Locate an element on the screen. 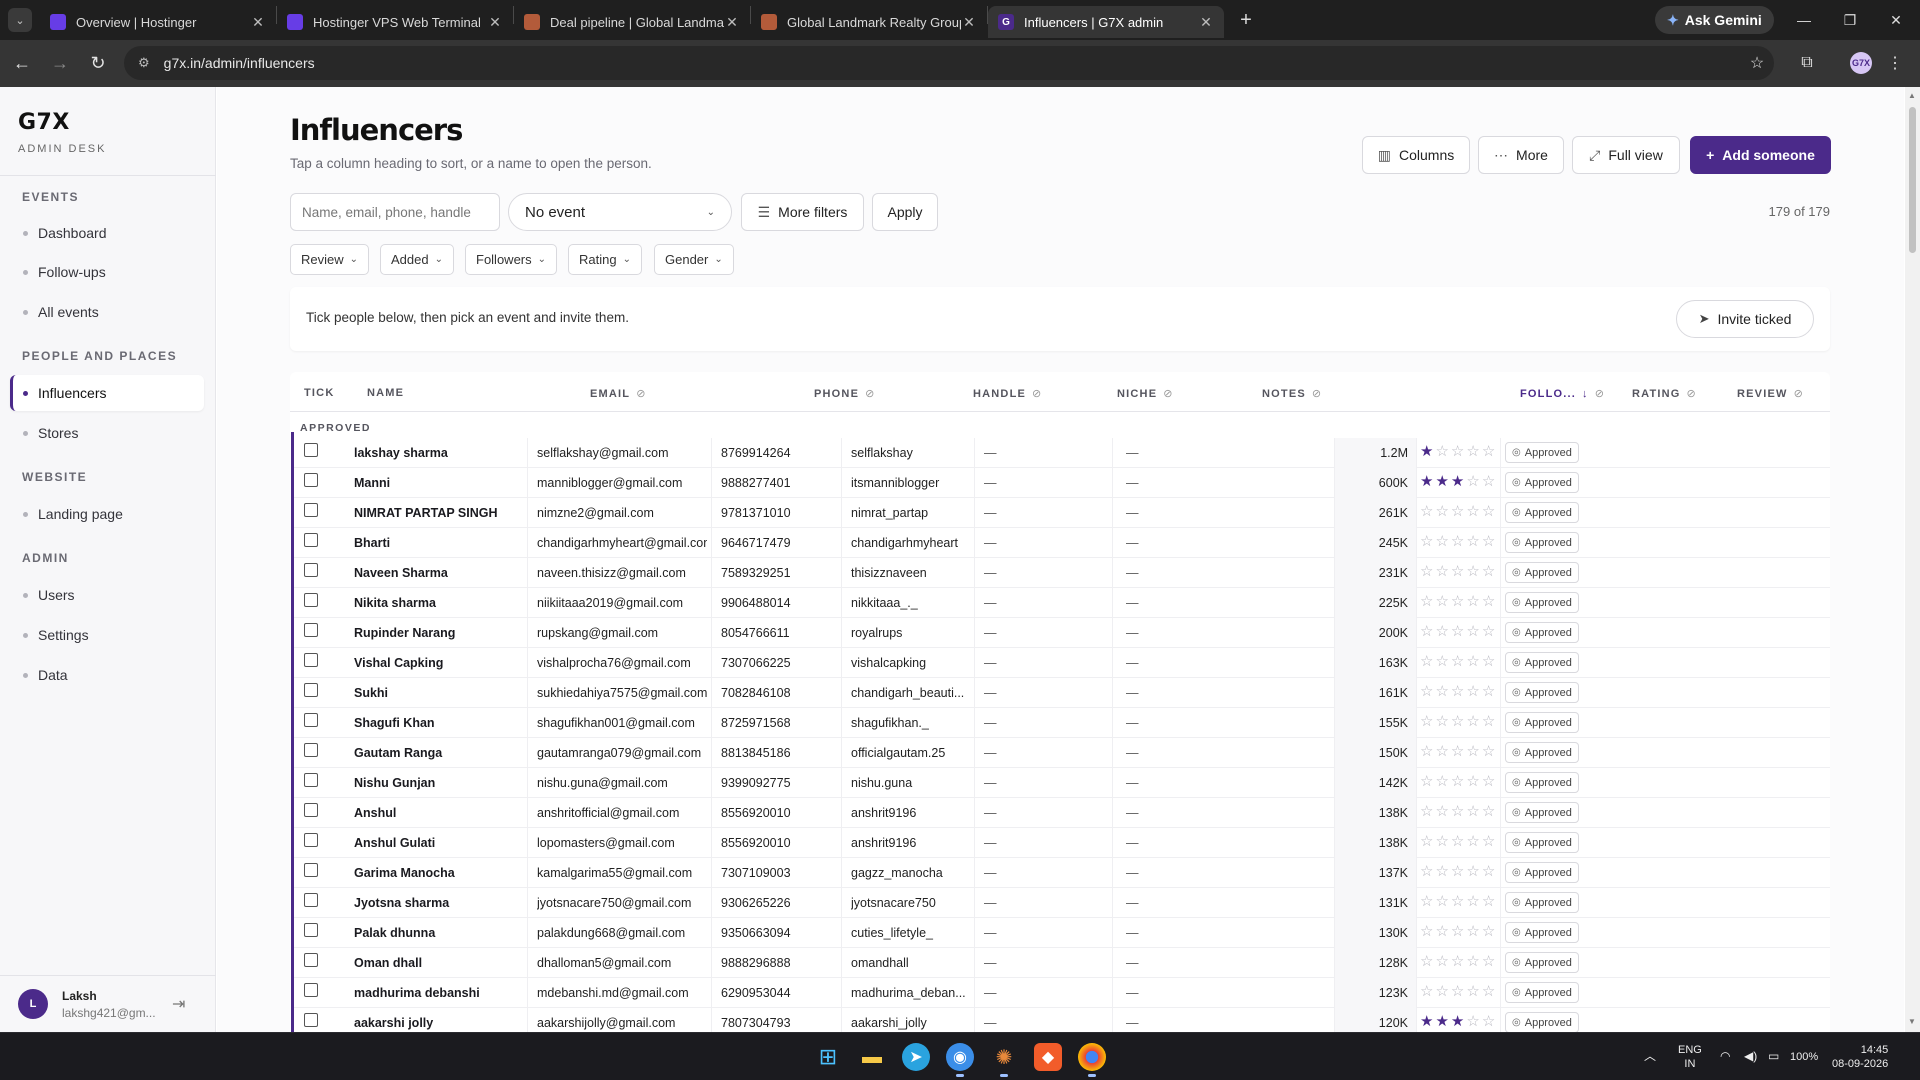  bookmark-star-icon: ☆ is located at coordinates (1757, 63).